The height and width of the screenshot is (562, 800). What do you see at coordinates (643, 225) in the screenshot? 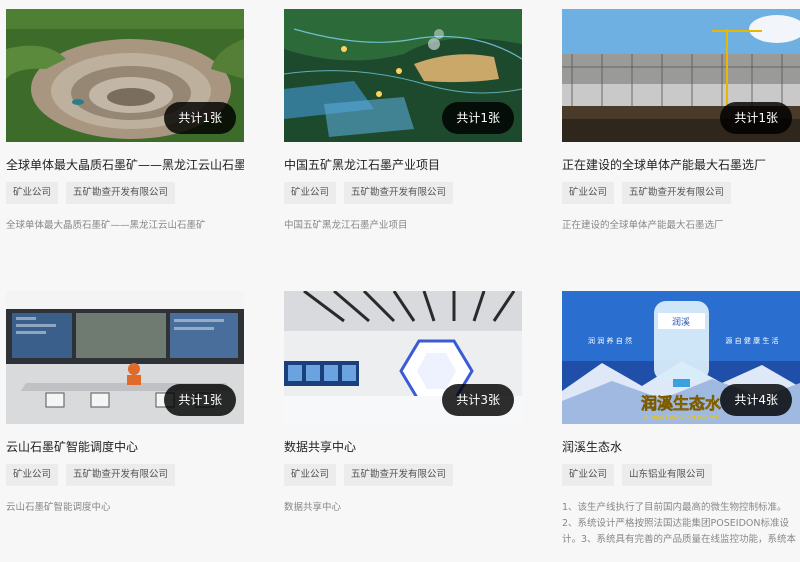
I see `card-description: 正在建设的全球单体产能最大石墨选厂` at bounding box center [643, 225].